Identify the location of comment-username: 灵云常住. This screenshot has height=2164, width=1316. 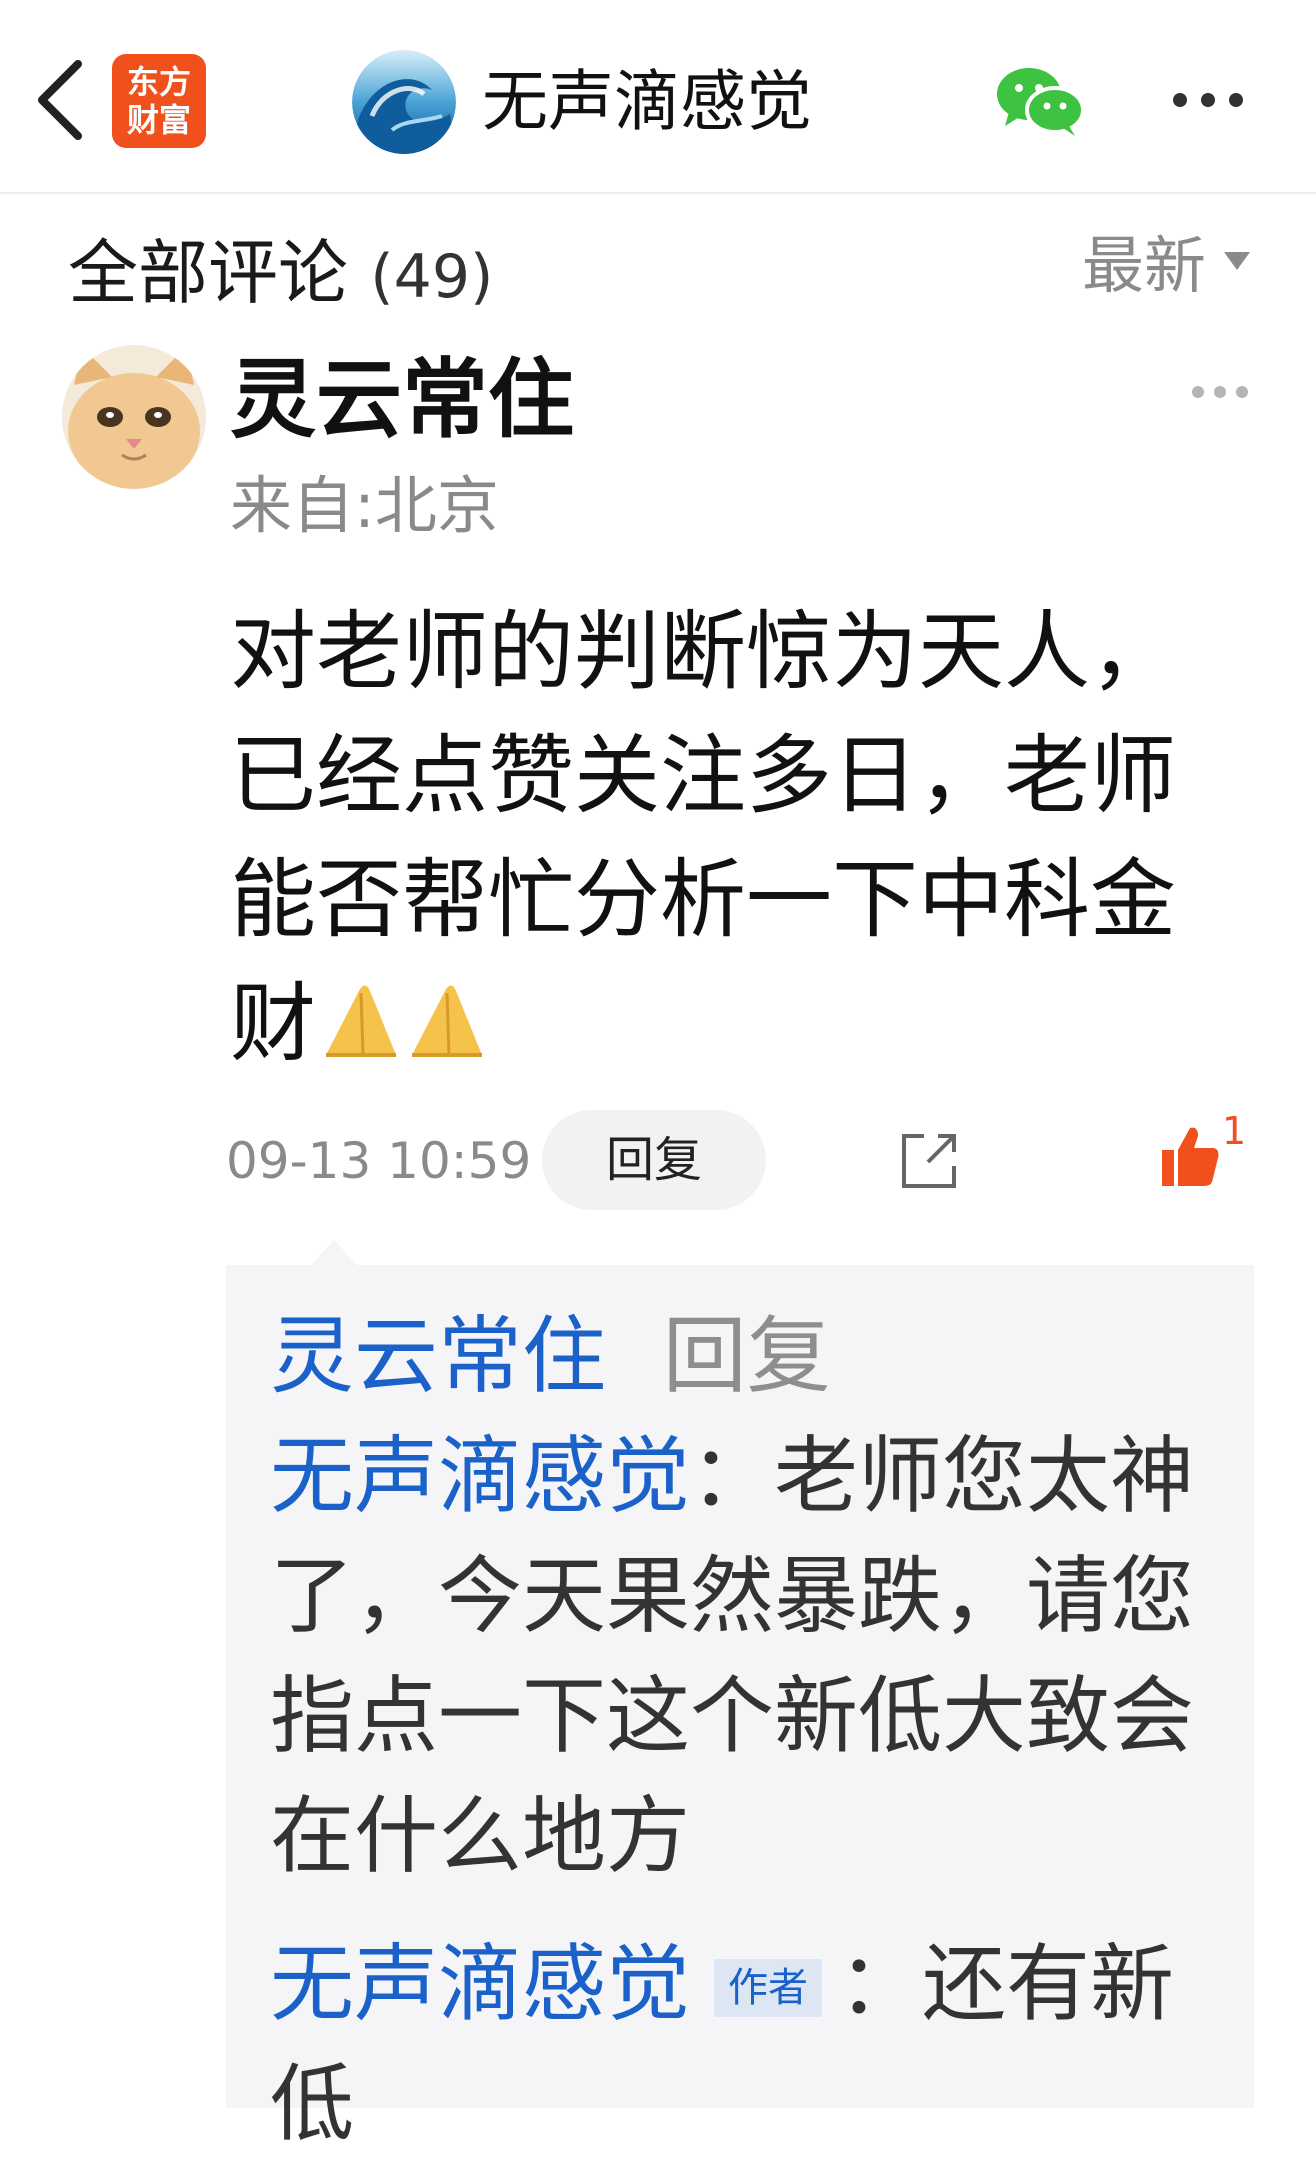
(402, 400).